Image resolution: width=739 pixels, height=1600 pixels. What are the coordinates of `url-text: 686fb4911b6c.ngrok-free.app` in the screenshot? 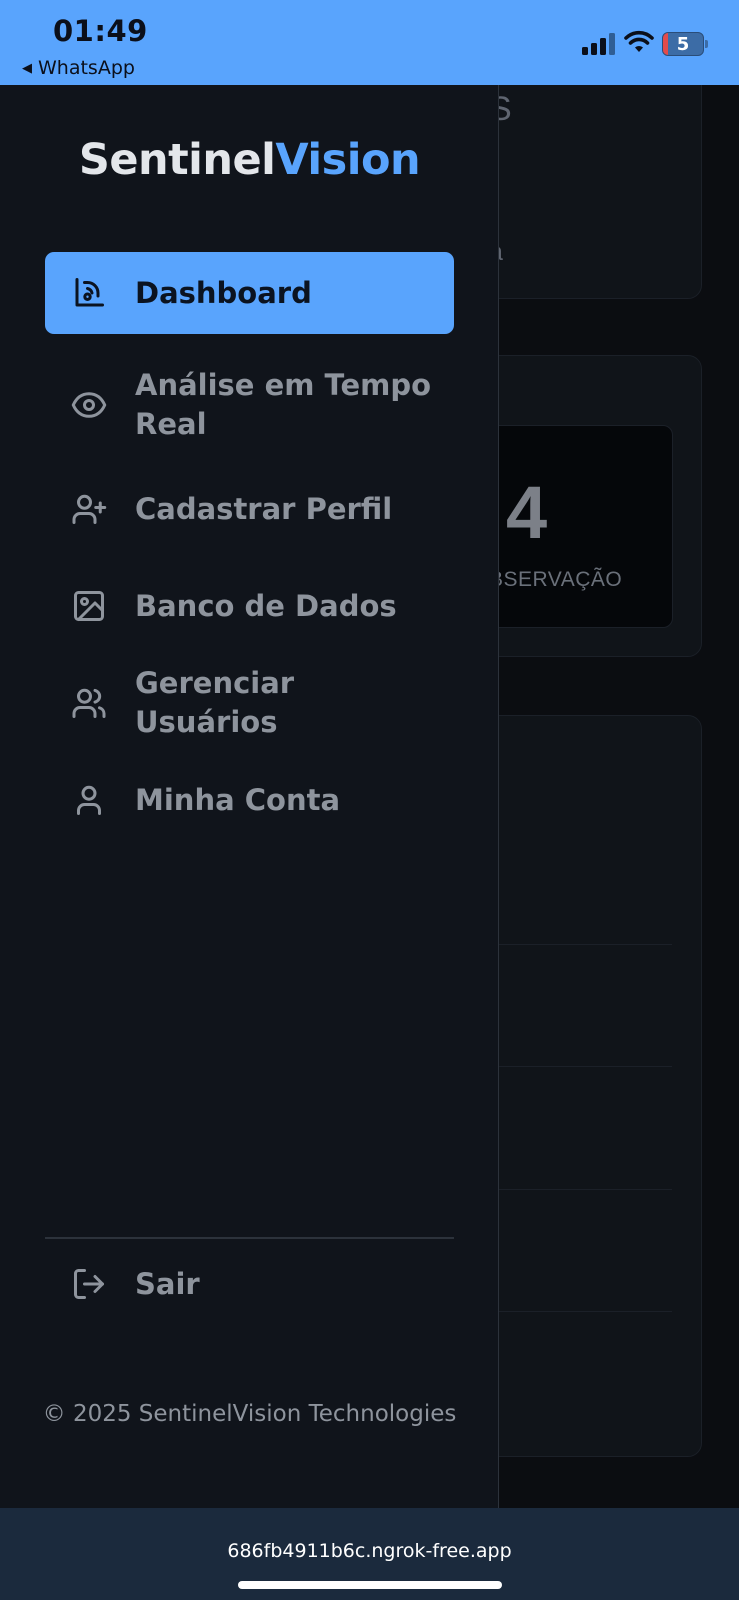 It's located at (369, 1551).